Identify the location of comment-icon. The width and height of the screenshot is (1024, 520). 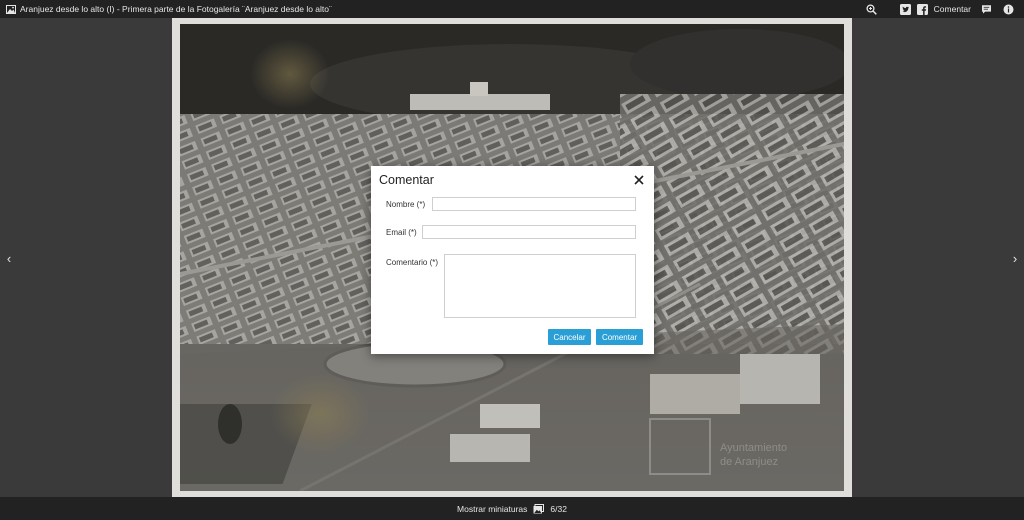
(986, 9).